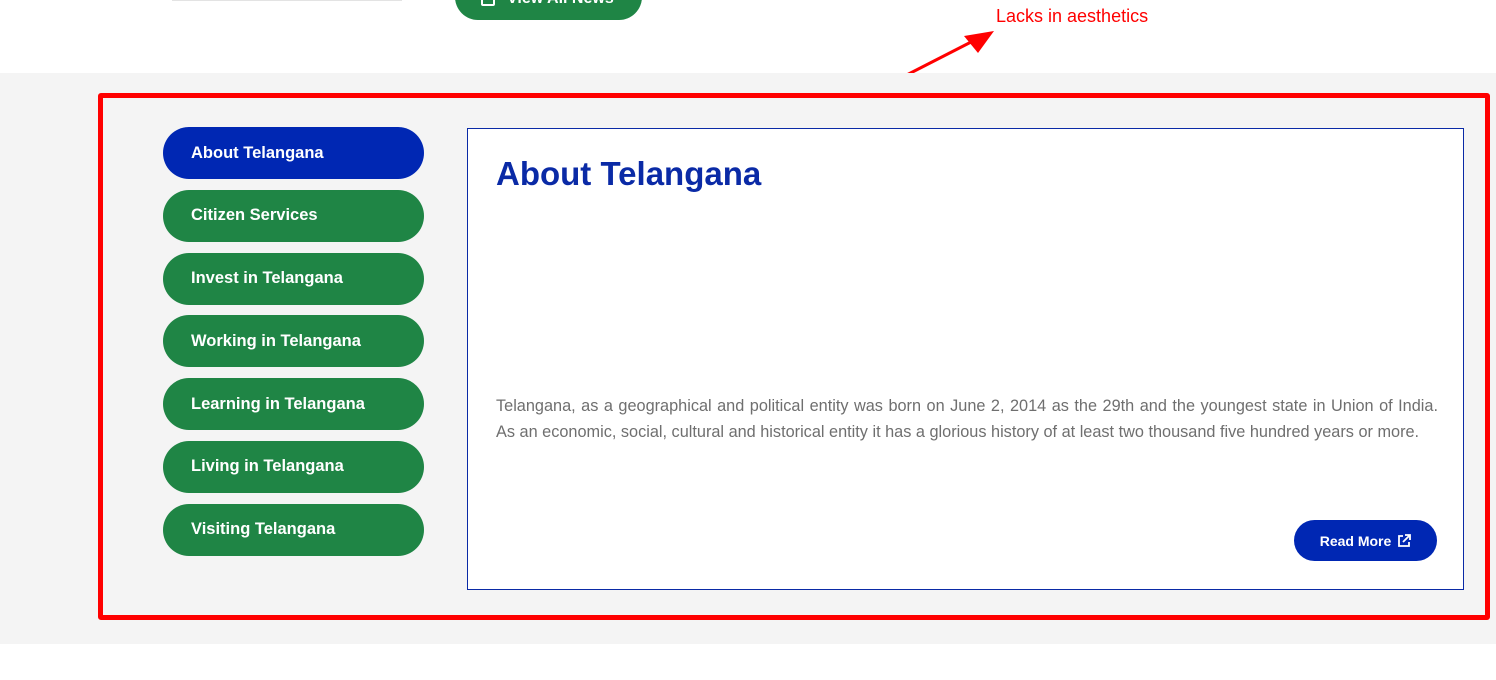 Image resolution: width=1496 pixels, height=680 pixels. What do you see at coordinates (629, 173) in the screenshot?
I see `content-title: About Telangana` at bounding box center [629, 173].